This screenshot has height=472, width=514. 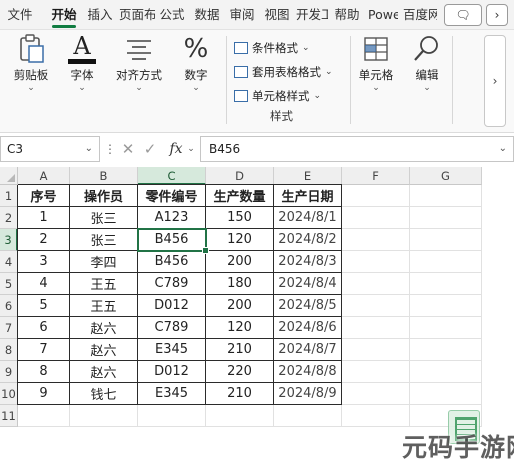 I want to click on cell-b9: 赵六, so click(x=104, y=372).